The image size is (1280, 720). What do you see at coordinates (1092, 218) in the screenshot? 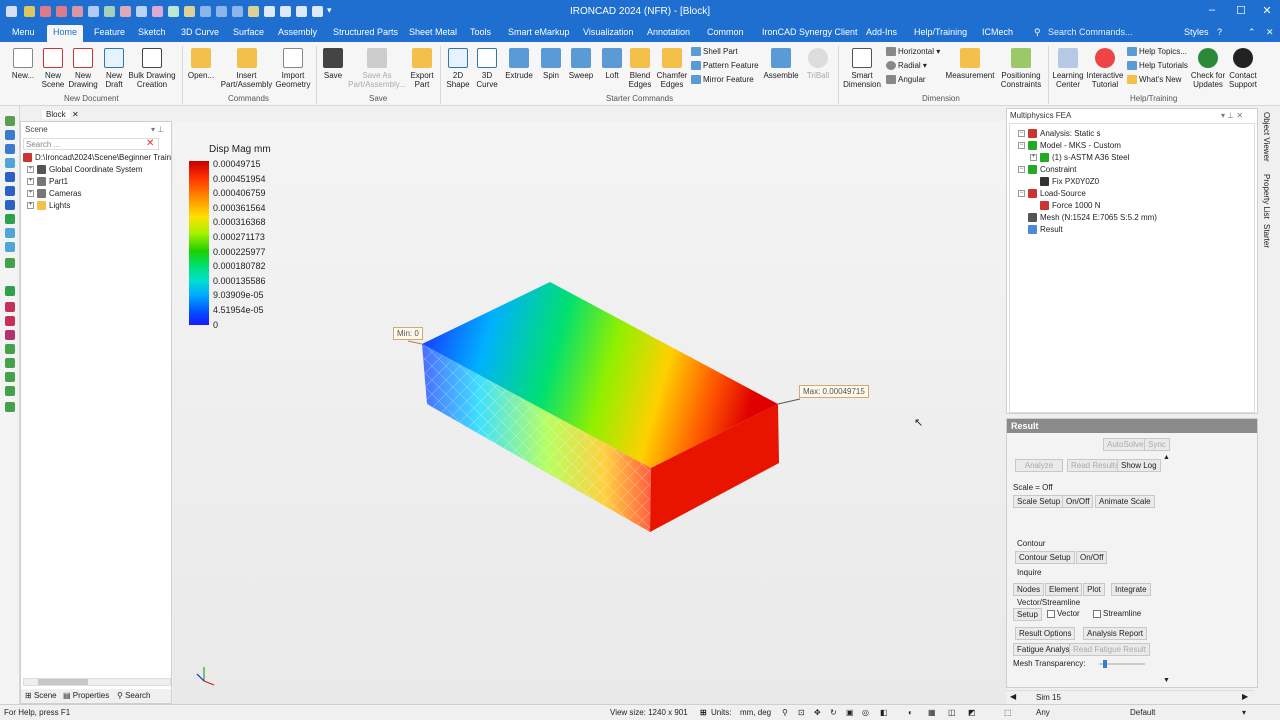
I see `fea-item-mesh: Mesh (N:1524 E:7065 S:5.2 mm)` at bounding box center [1092, 218].